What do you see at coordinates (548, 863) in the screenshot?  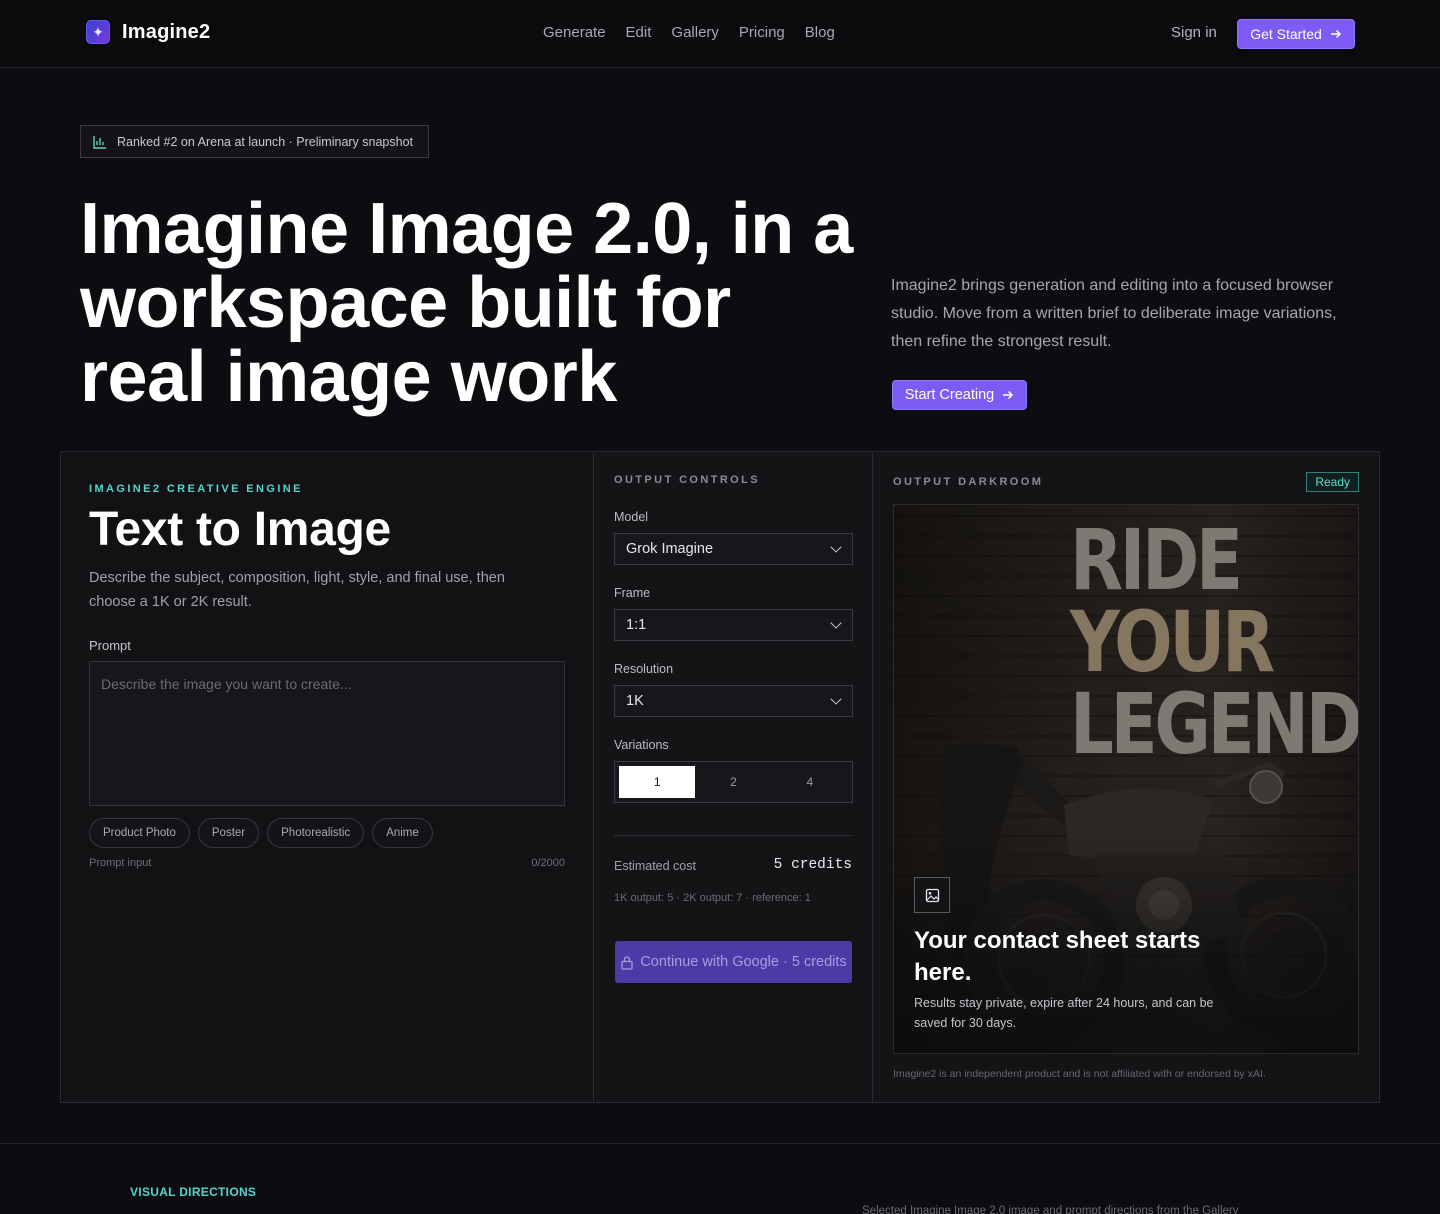 I see `char-count: 0/2000` at bounding box center [548, 863].